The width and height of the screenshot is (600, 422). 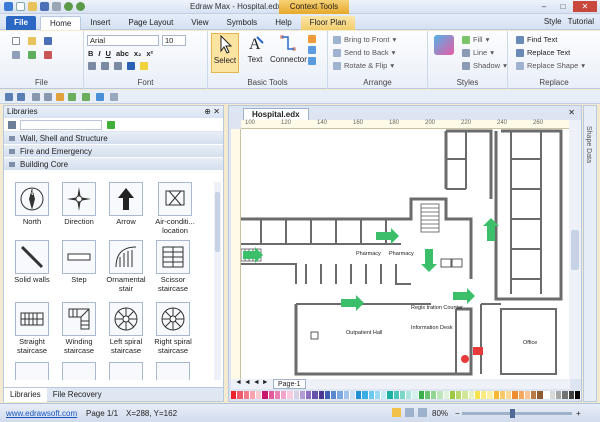 I want to click on font-name-combo: Arial, so click(x=123, y=40).